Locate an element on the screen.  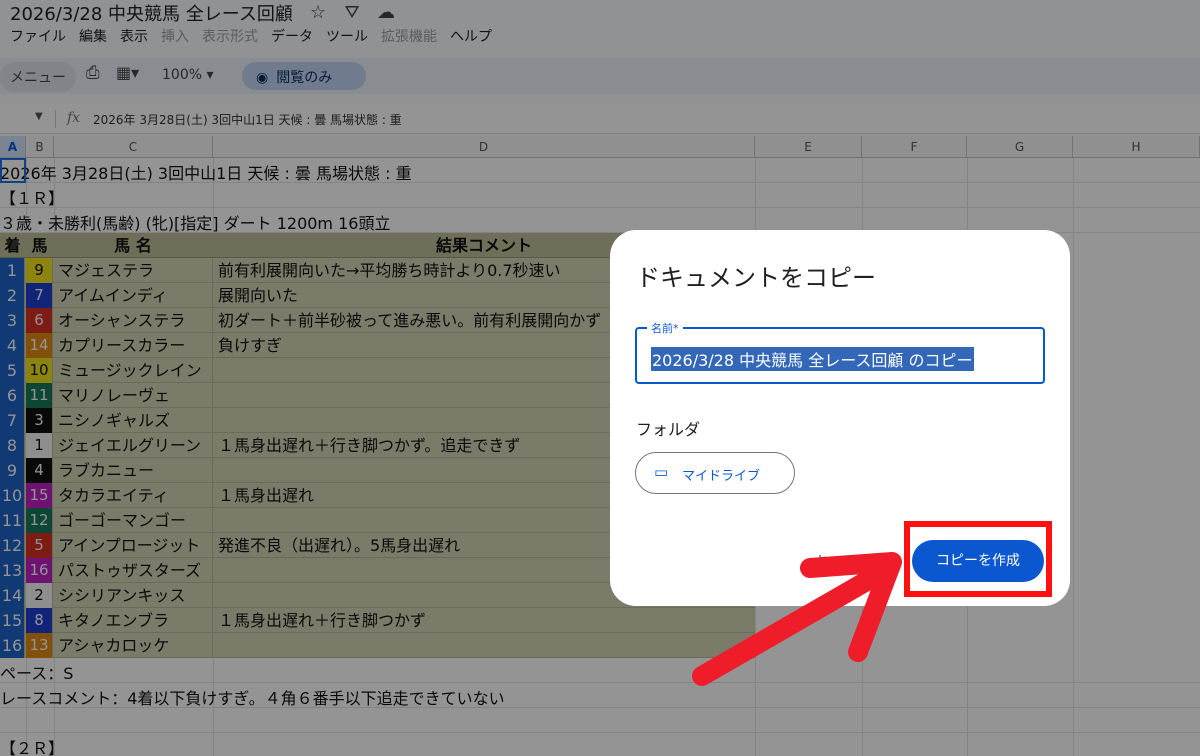
annotation-arrow-icon is located at coordinates (797, 619).